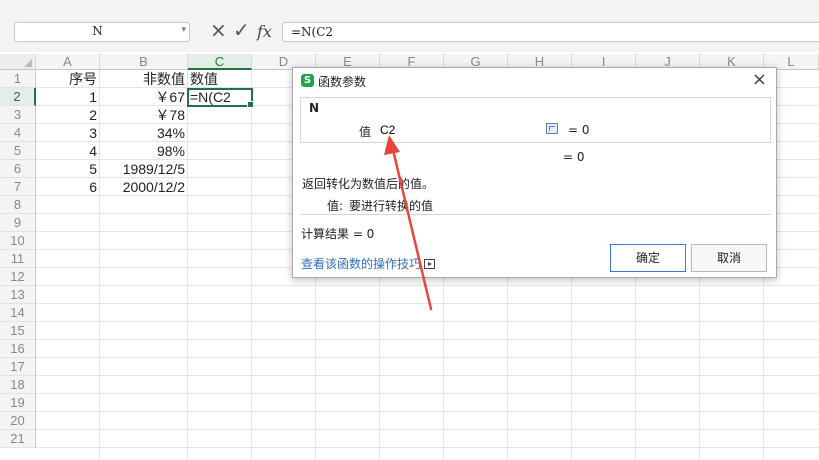 The image size is (819, 460). Describe the element at coordinates (729, 258) in the screenshot. I see `cancel-button: 取消` at that location.